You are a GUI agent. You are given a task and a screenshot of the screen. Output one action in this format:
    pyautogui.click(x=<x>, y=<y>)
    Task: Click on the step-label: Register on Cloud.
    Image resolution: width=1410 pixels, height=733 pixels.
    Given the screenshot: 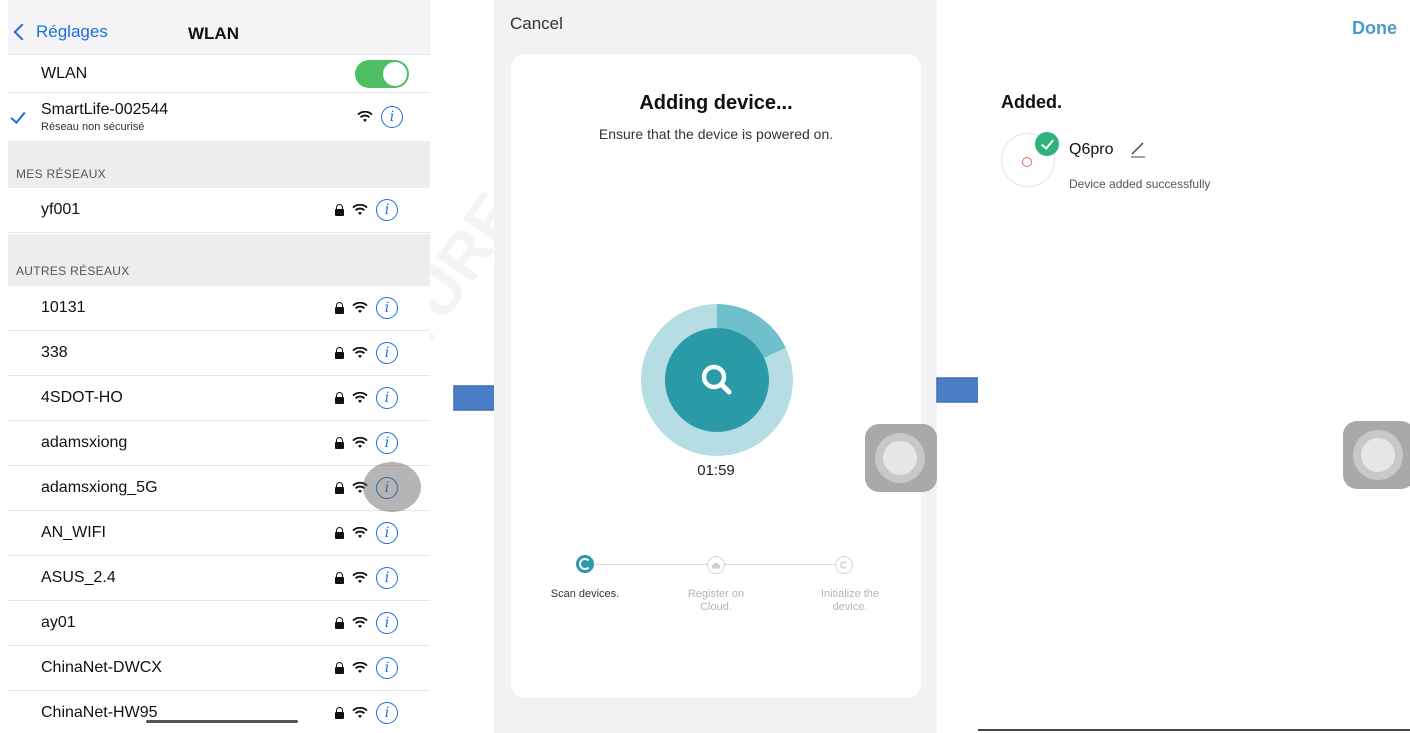 What is the action you would take?
    pyautogui.click(x=716, y=600)
    